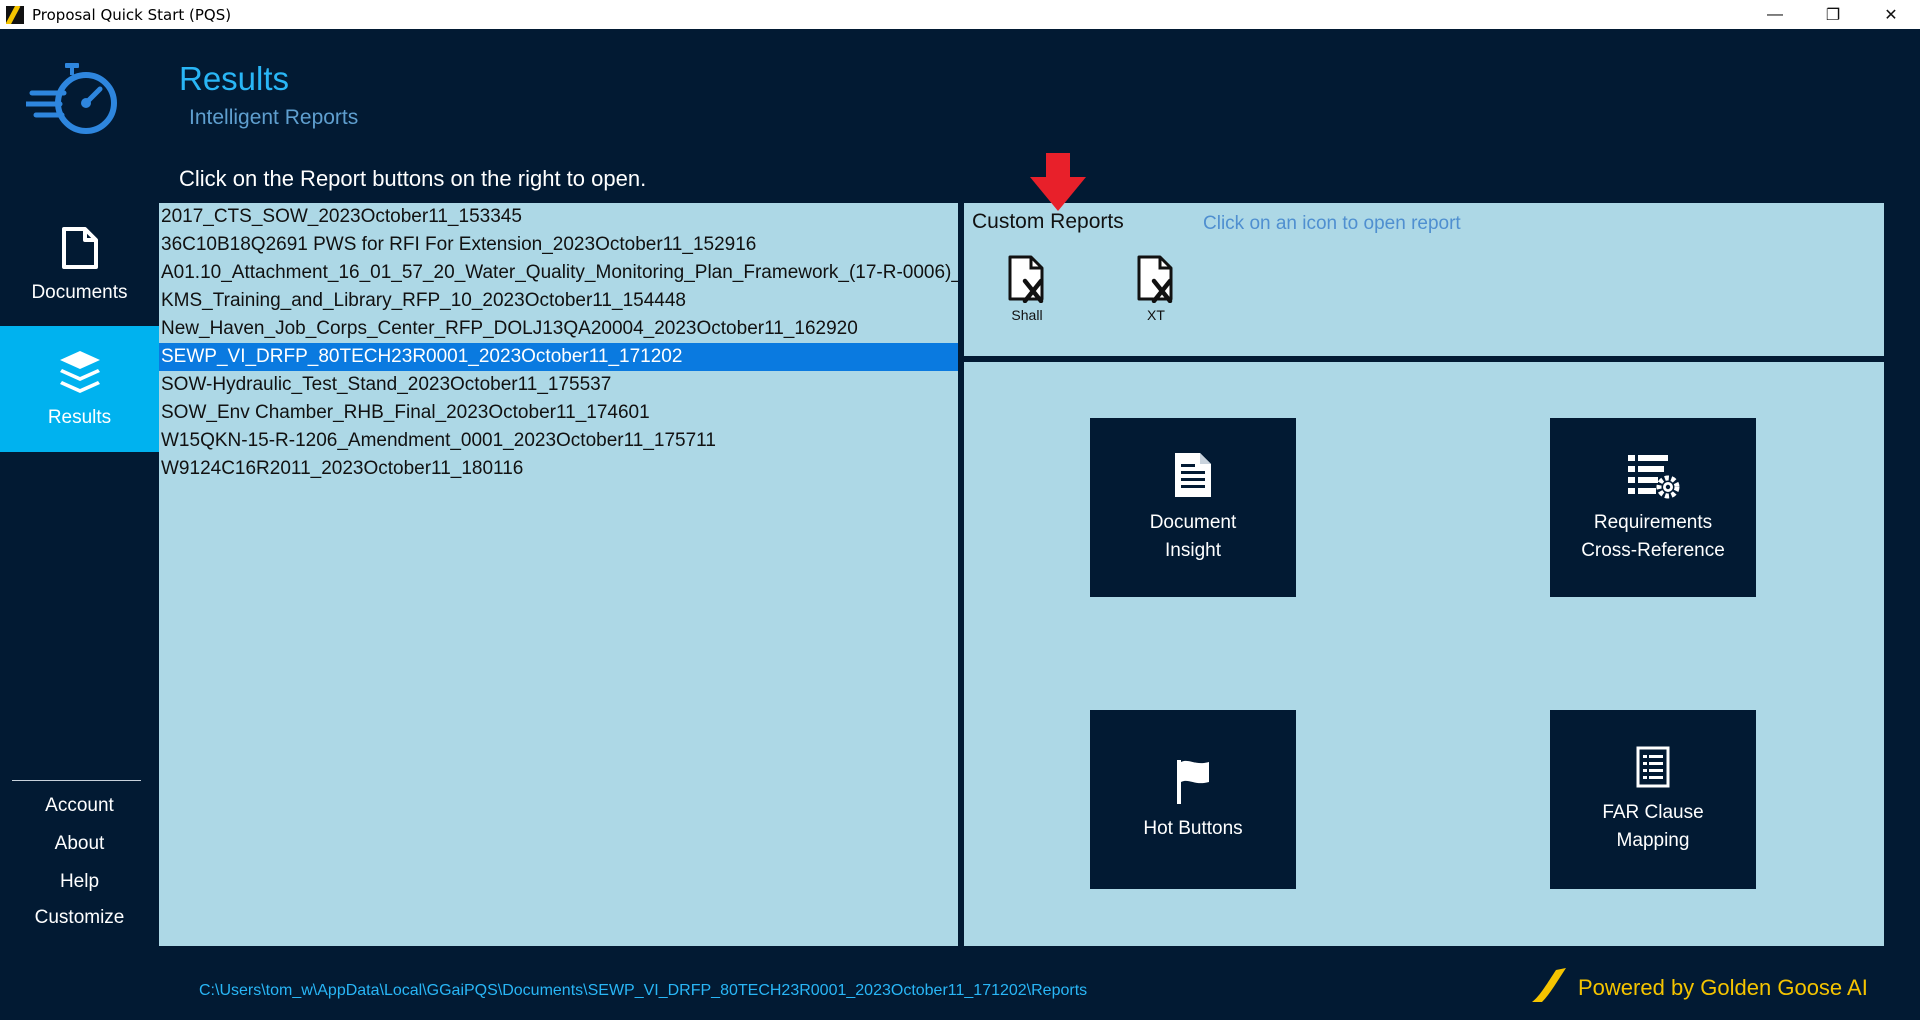 This screenshot has width=1920, height=1020. Describe the element at coordinates (1775, 14) in the screenshot. I see `minimize-button: —` at that location.